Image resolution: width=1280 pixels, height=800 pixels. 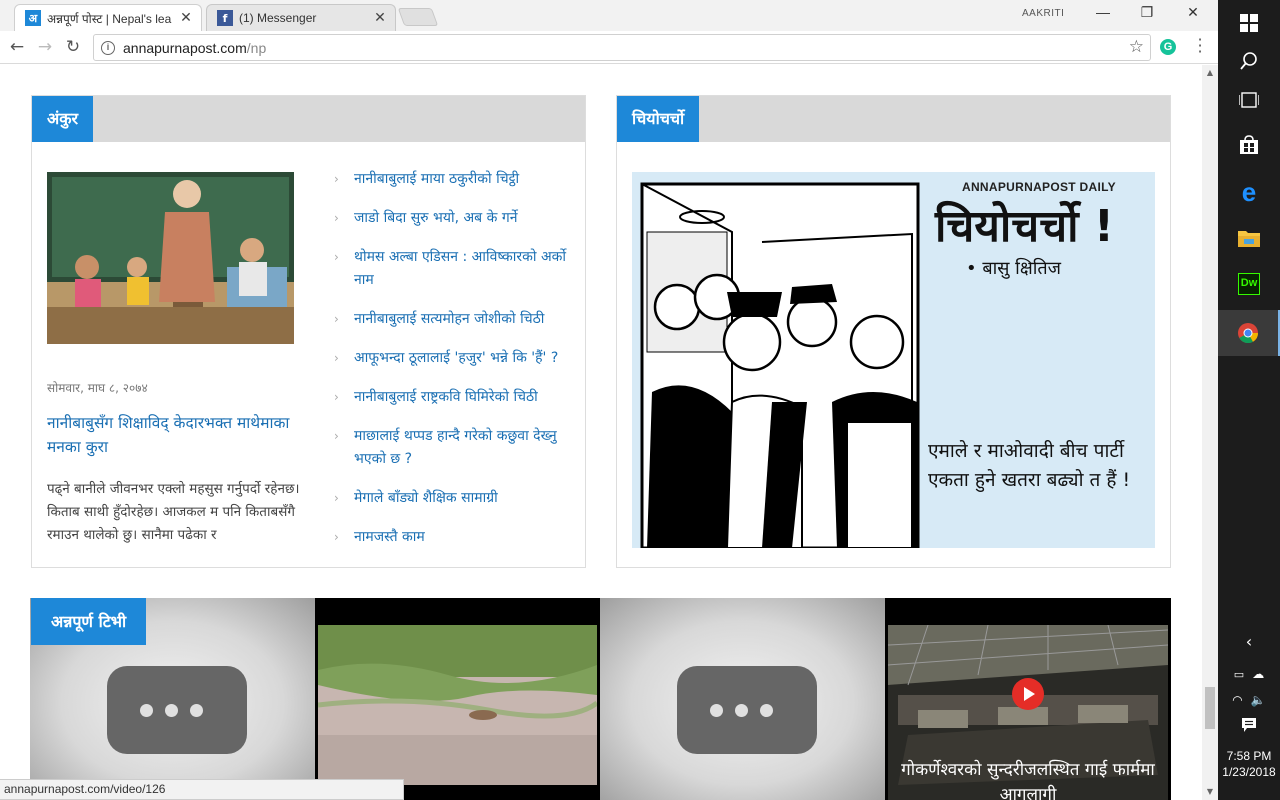 What do you see at coordinates (1258, 700) in the screenshot?
I see `volume-icon: 🔈` at bounding box center [1258, 700].